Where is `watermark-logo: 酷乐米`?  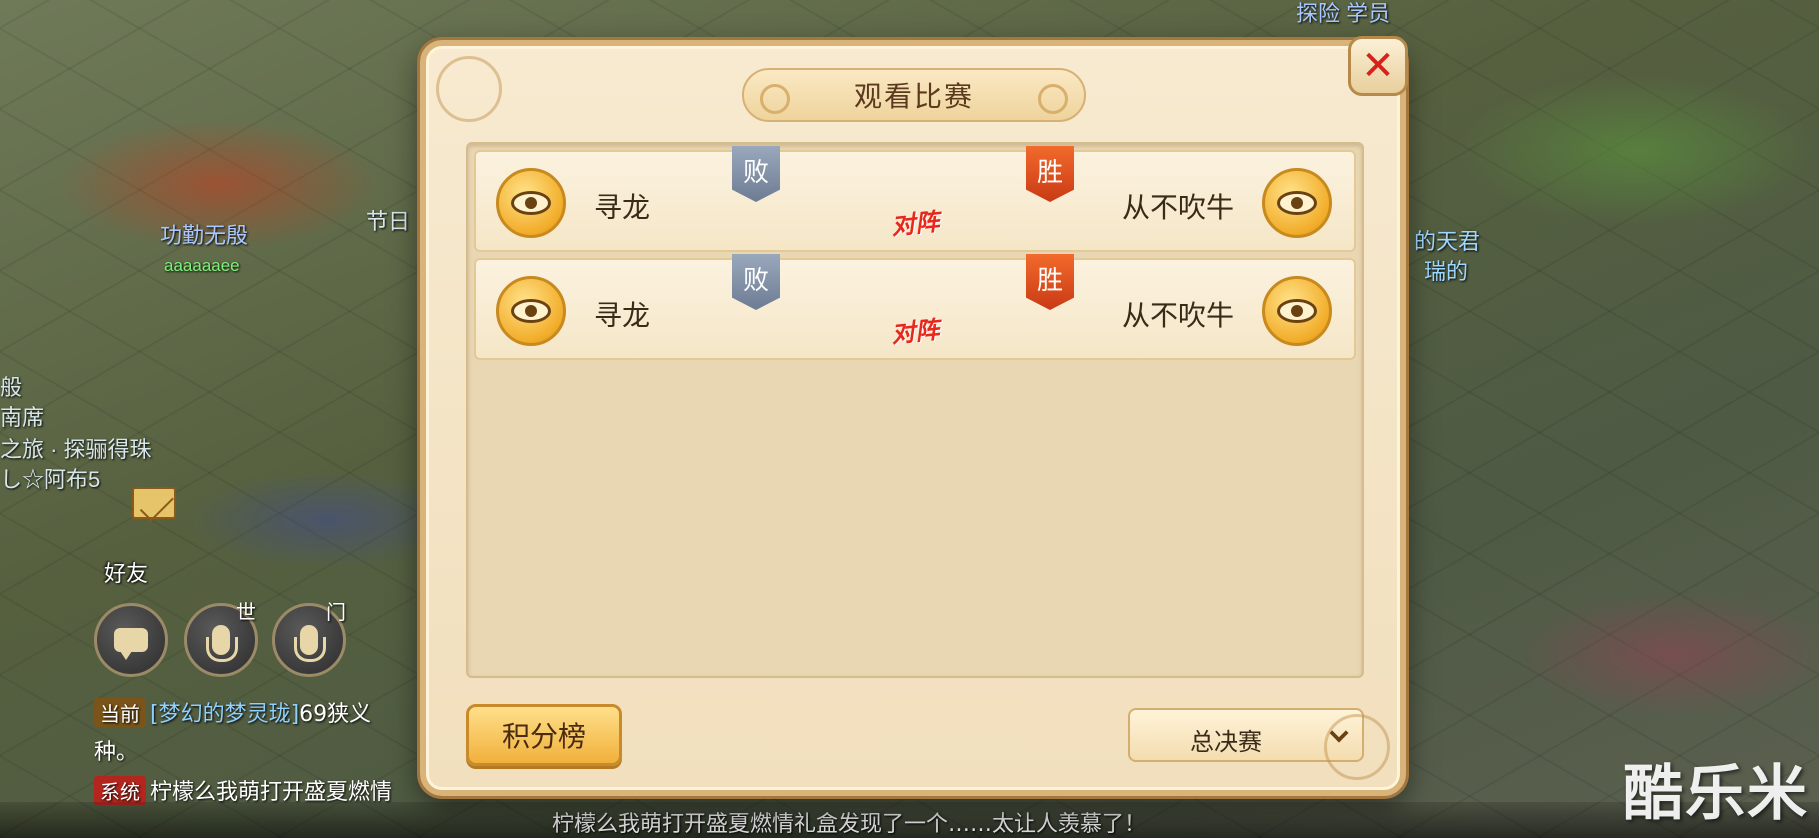
watermark-logo: 酷乐米 is located at coordinates (1716, 794).